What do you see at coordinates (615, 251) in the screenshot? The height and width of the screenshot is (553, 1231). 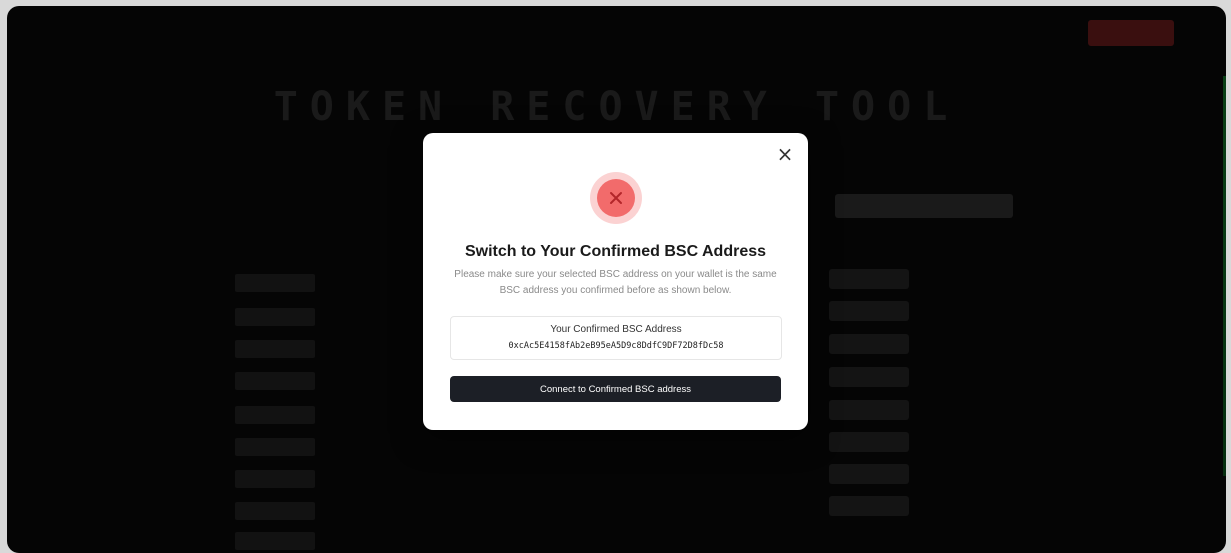 I see `modal-title: Switch to Your Confirmed BSC Address` at bounding box center [615, 251].